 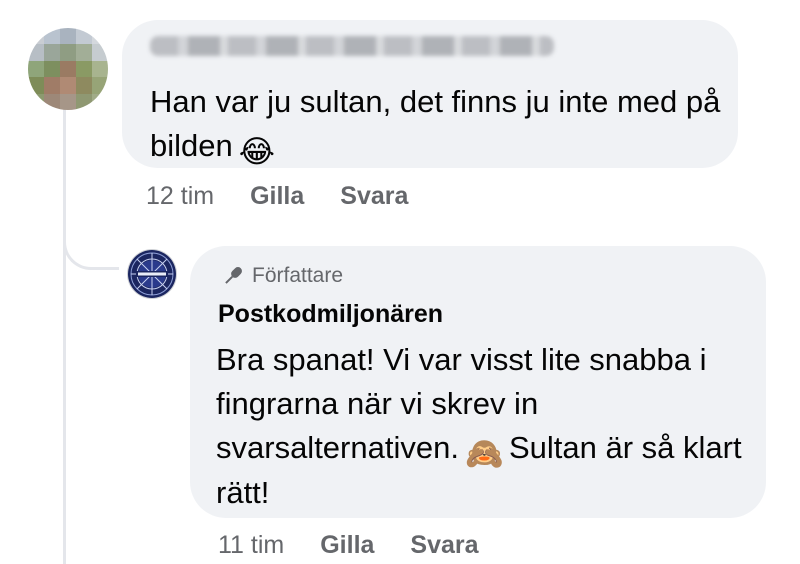 I want to click on thread-line, so click(x=64, y=336).